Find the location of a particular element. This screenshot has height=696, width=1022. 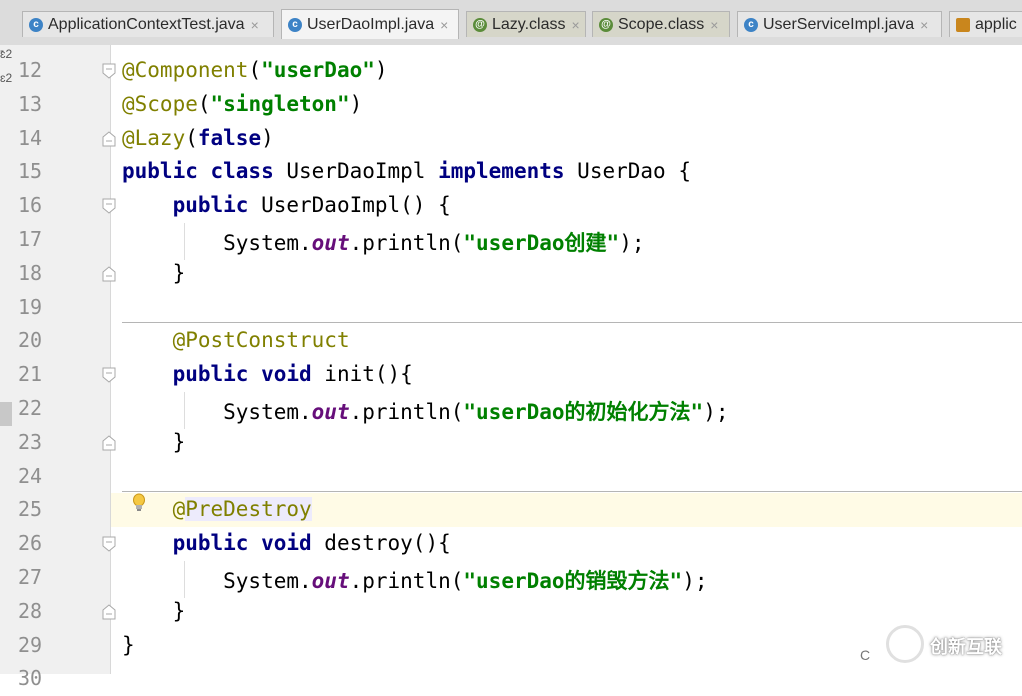

code-line: 14 @Lazy(false) is located at coordinates (511, 139).